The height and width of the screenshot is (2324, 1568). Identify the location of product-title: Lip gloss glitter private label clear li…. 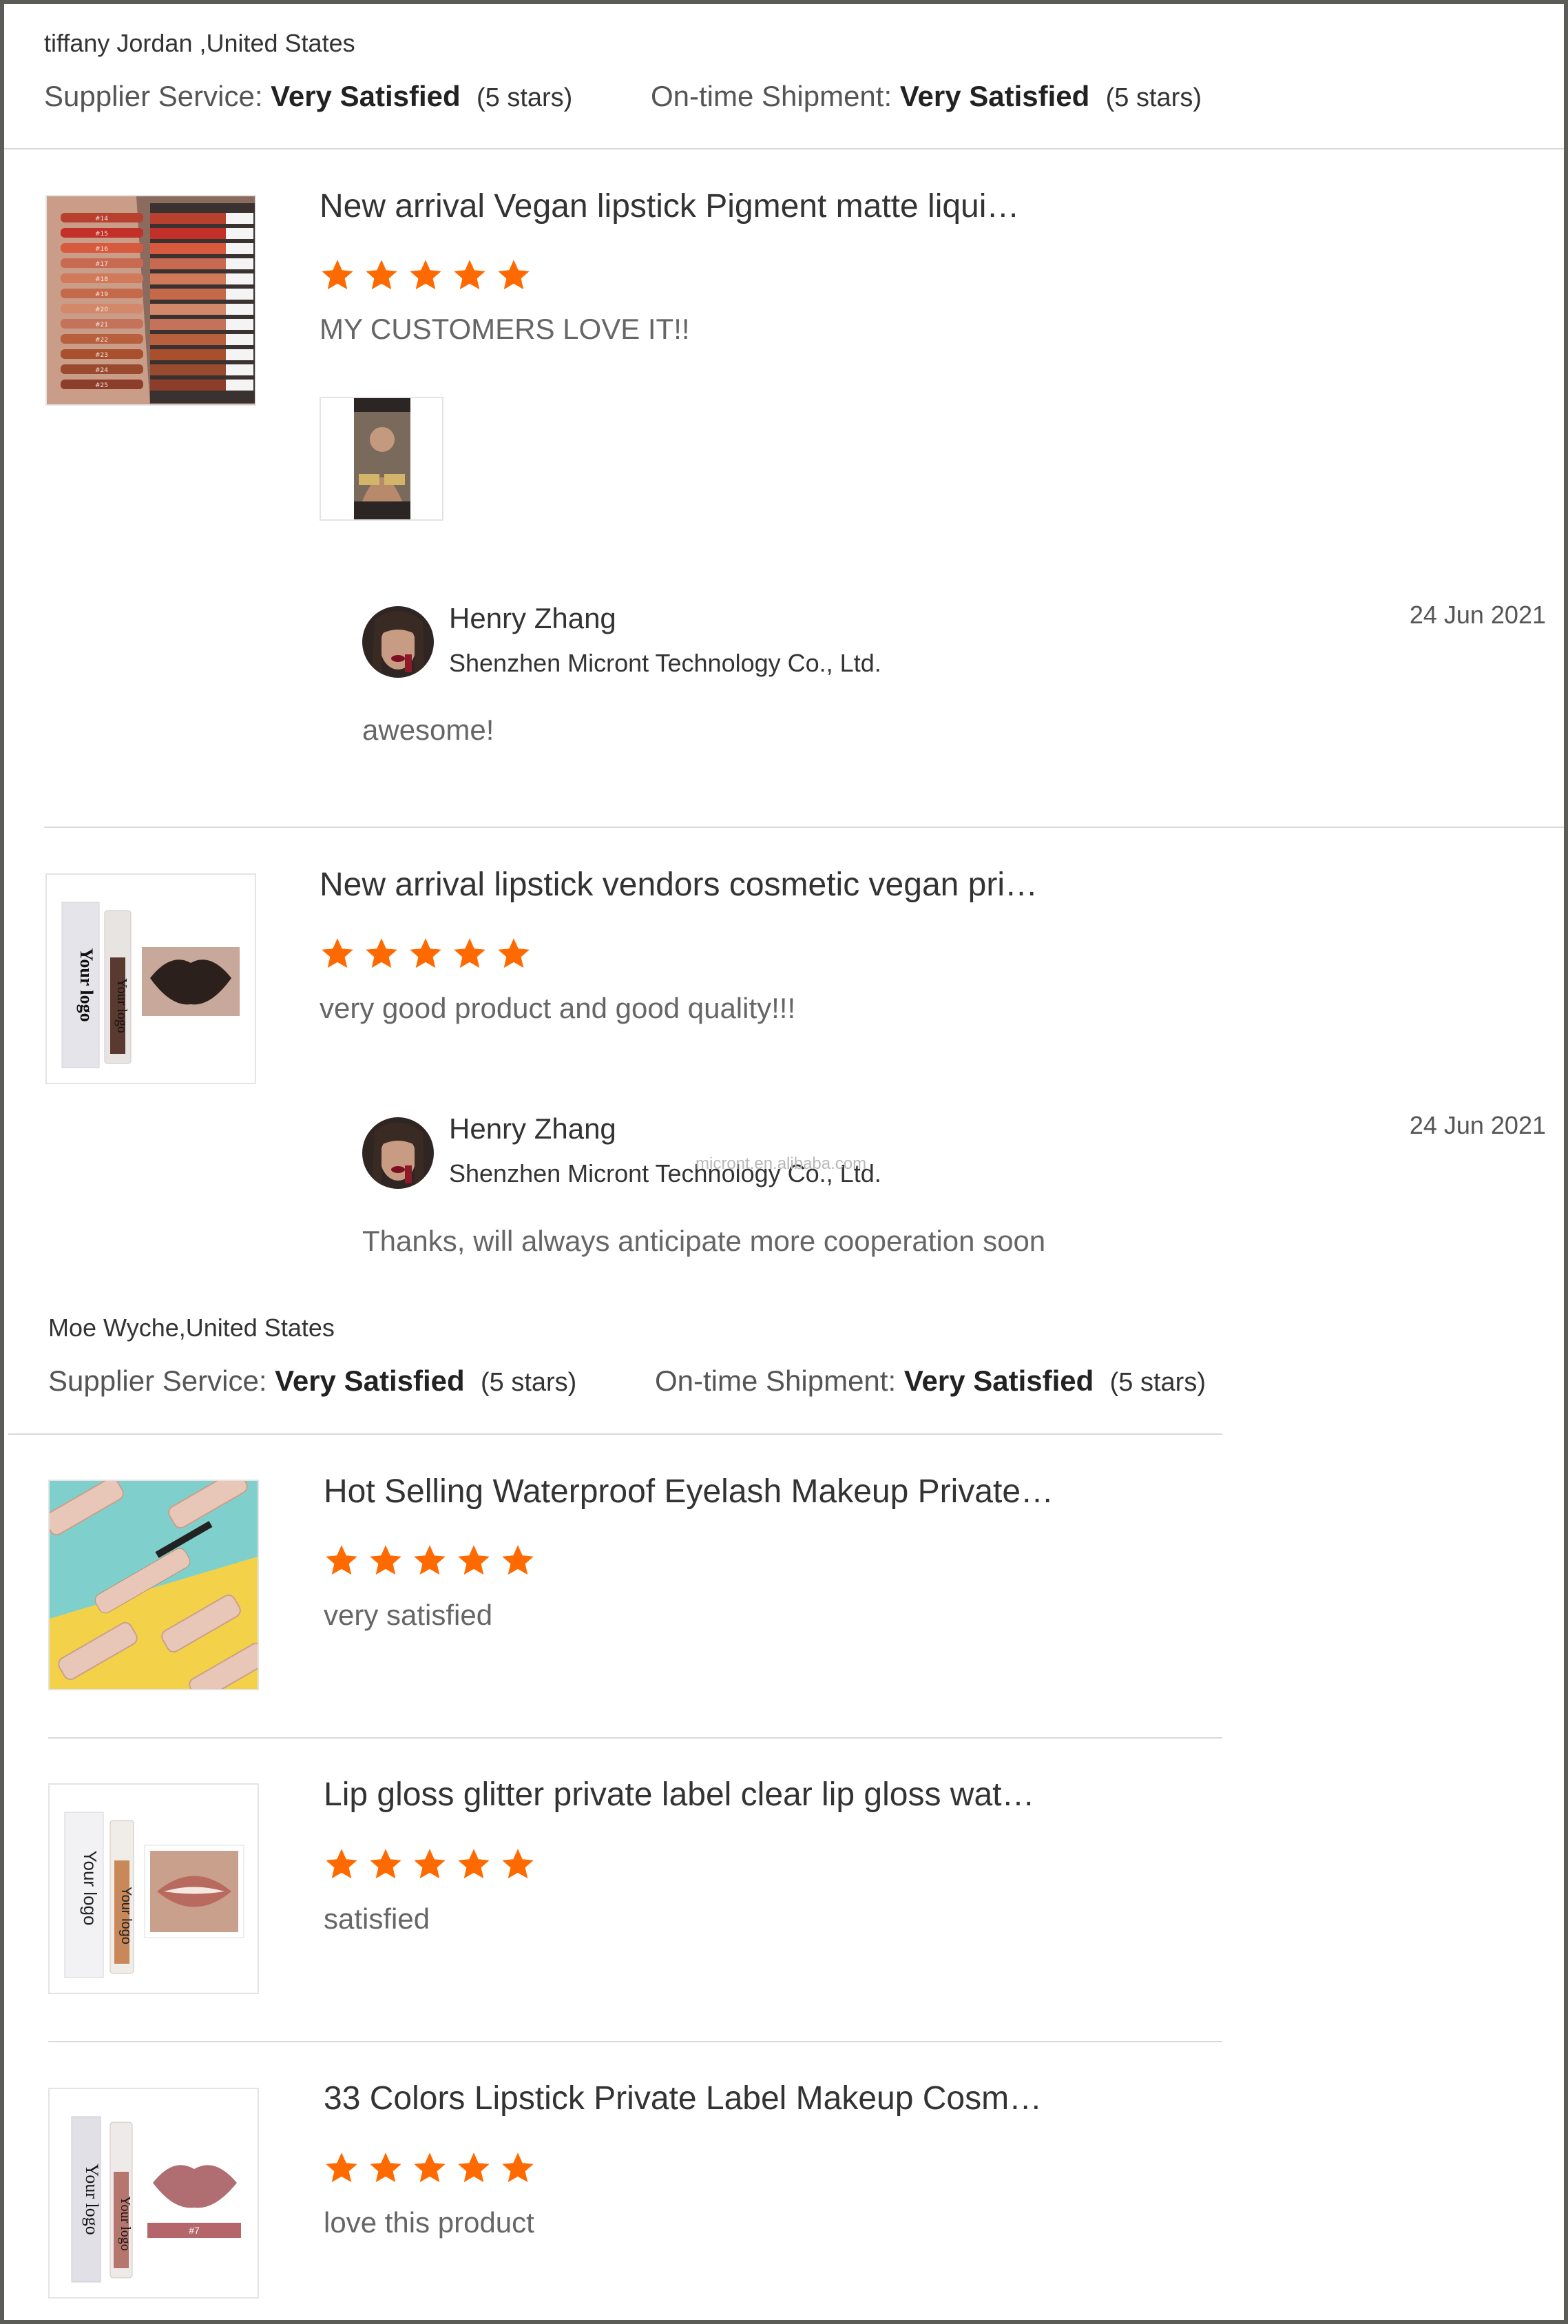
(679, 1795).